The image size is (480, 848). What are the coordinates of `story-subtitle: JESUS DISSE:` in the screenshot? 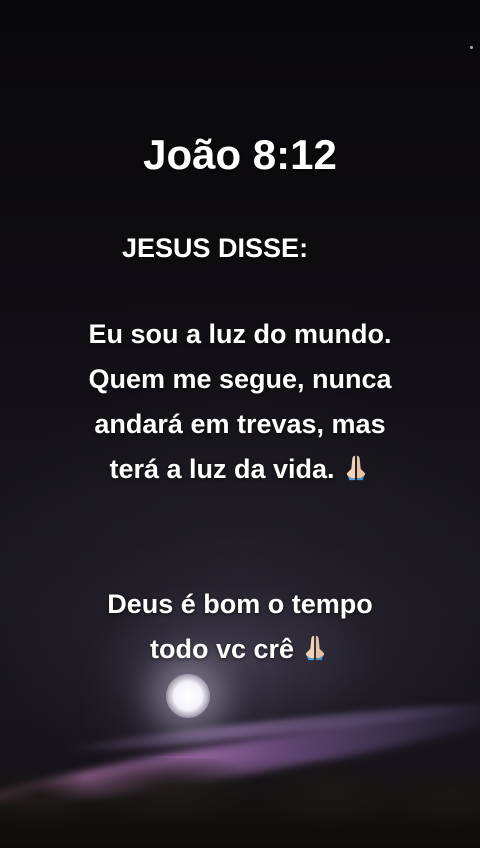 It's located at (215, 248).